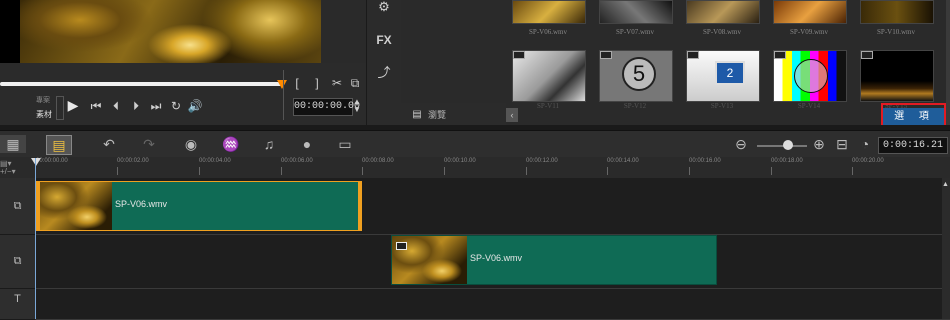 This screenshot has width=950, height=320. I want to click on playhead-line, so click(35, 238).